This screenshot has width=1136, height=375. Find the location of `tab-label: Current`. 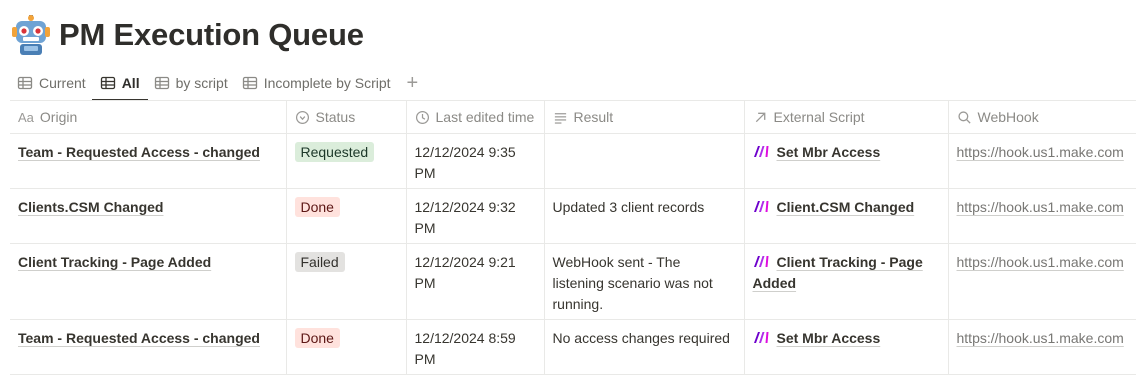

tab-label: Current is located at coordinates (62, 83).